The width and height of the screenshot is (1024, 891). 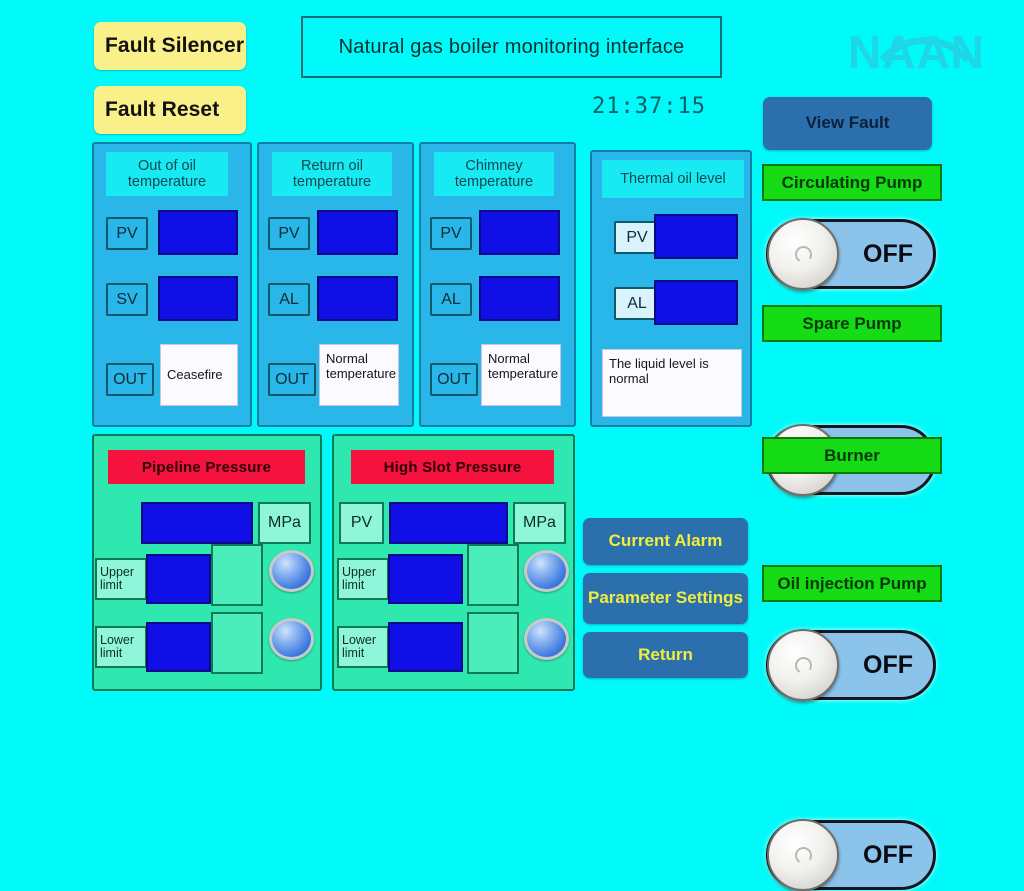 I want to click on value-sv, so click(x=198, y=298).